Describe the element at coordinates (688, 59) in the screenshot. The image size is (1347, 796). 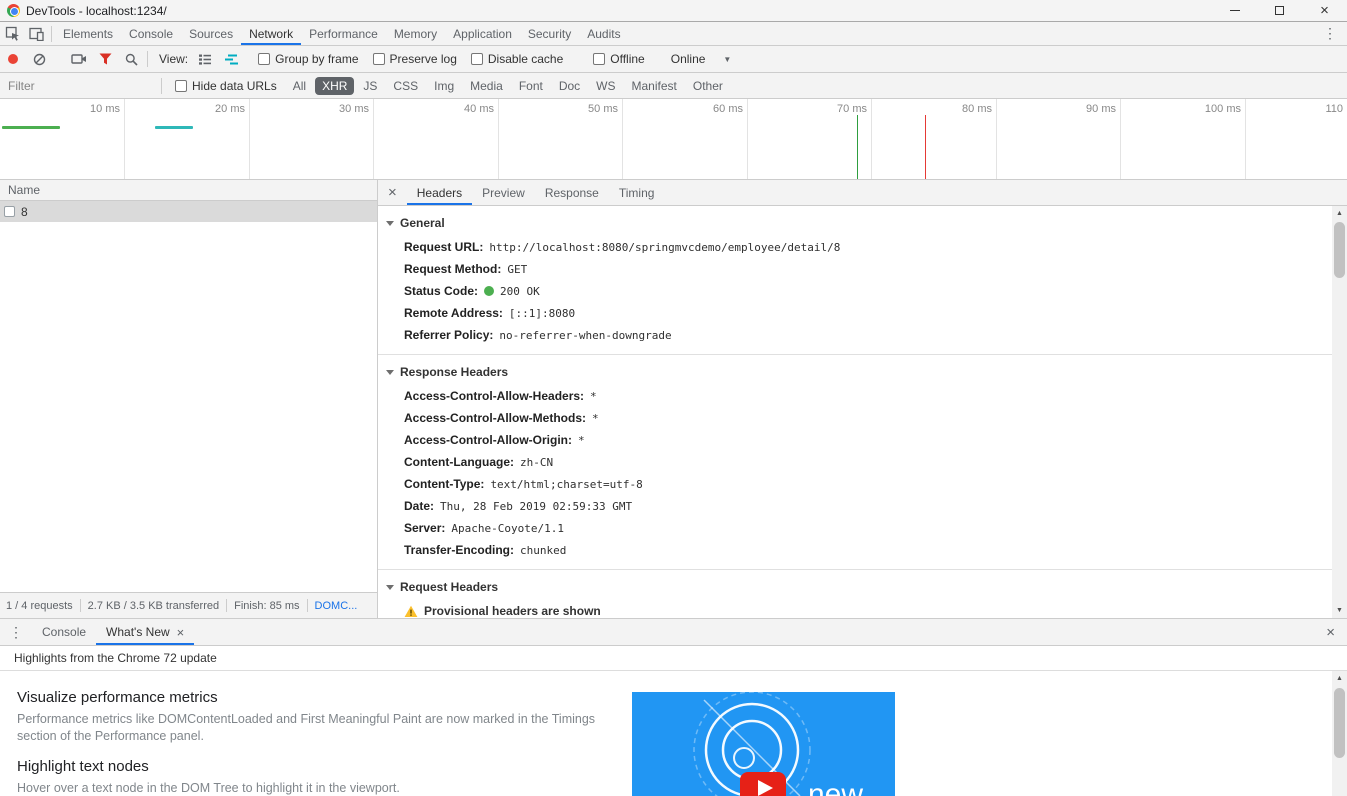
I see `throttling-value: Online` at that location.